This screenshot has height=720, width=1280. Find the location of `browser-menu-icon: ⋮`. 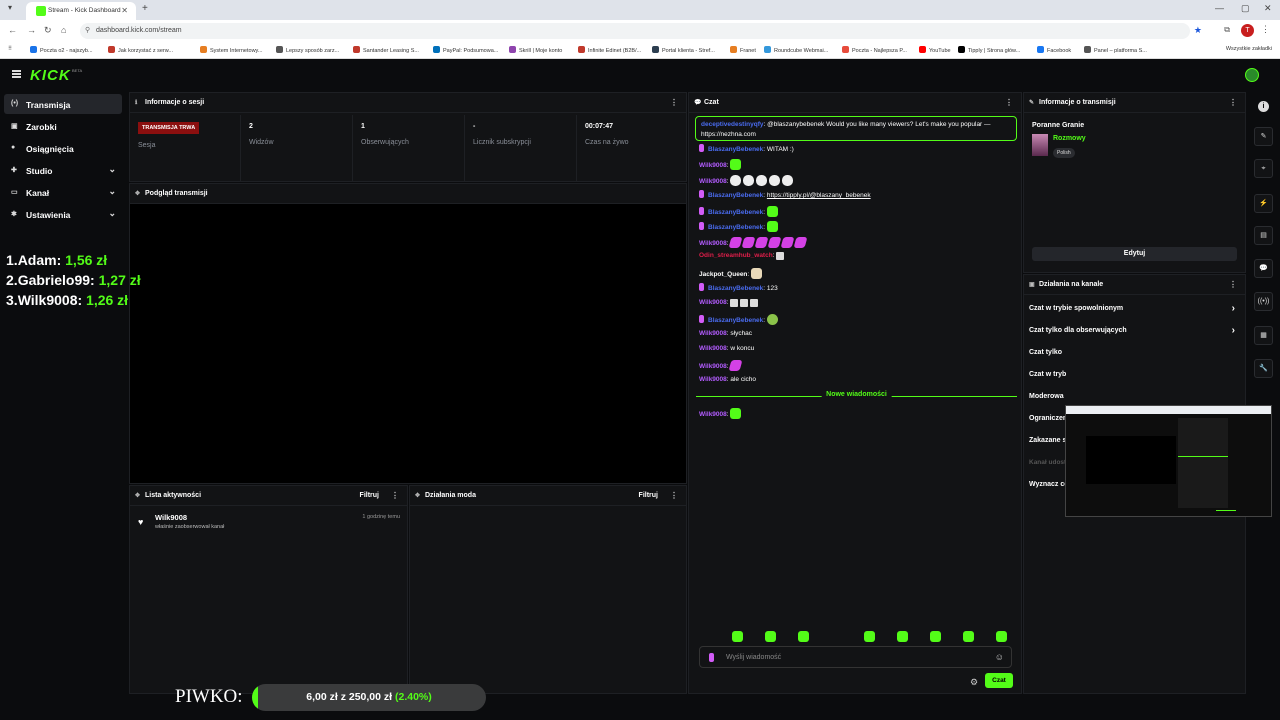

browser-menu-icon: ⋮ is located at coordinates (1265, 29).